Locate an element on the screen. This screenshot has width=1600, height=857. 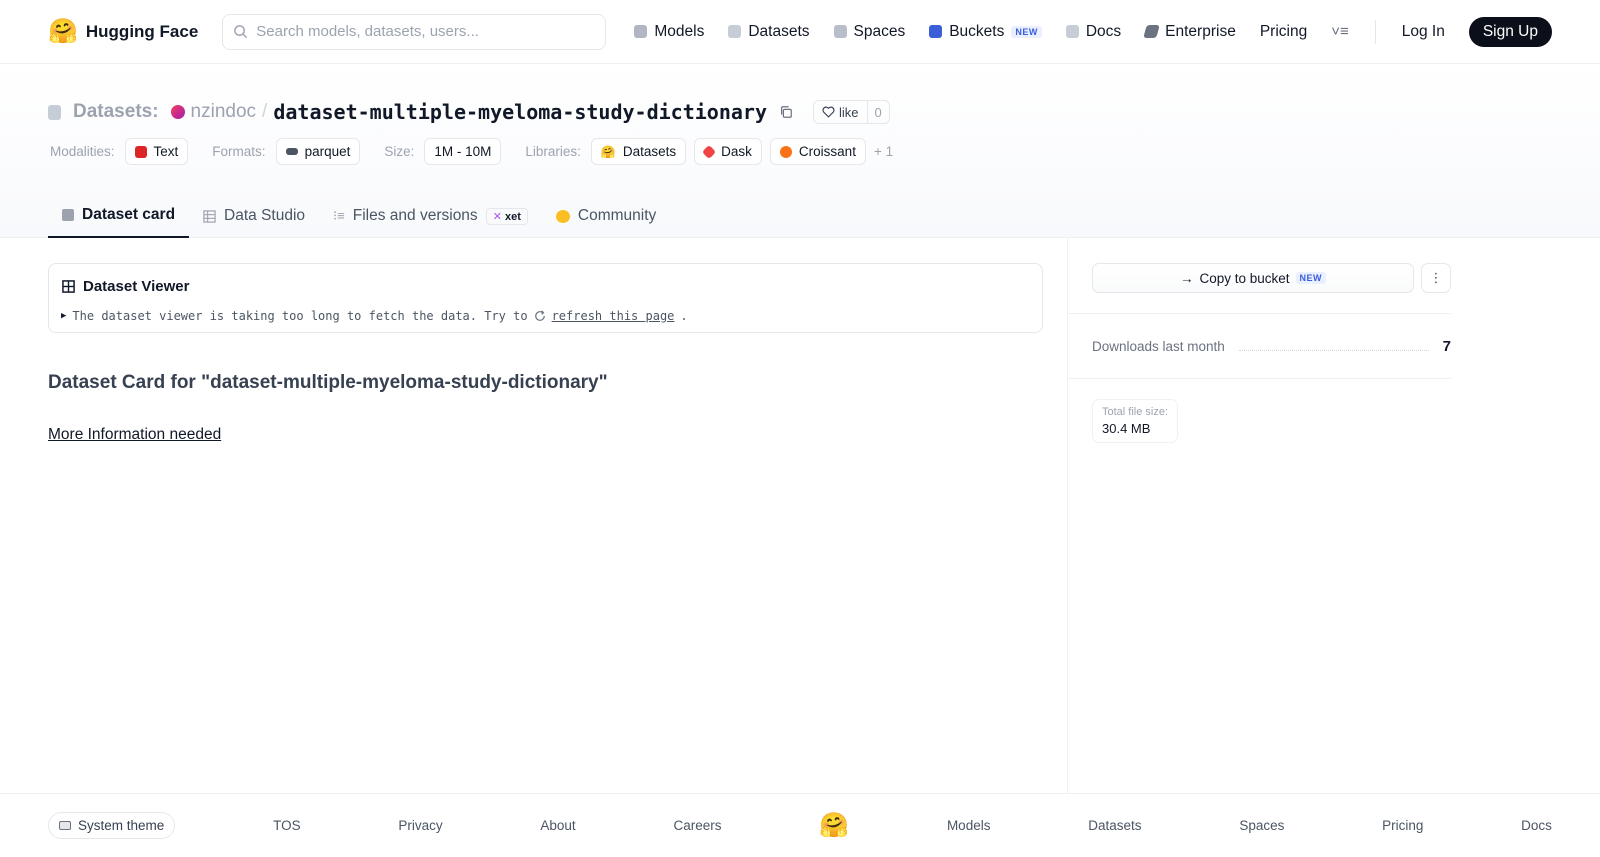
signup-button: Sign Up is located at coordinates (1510, 31).